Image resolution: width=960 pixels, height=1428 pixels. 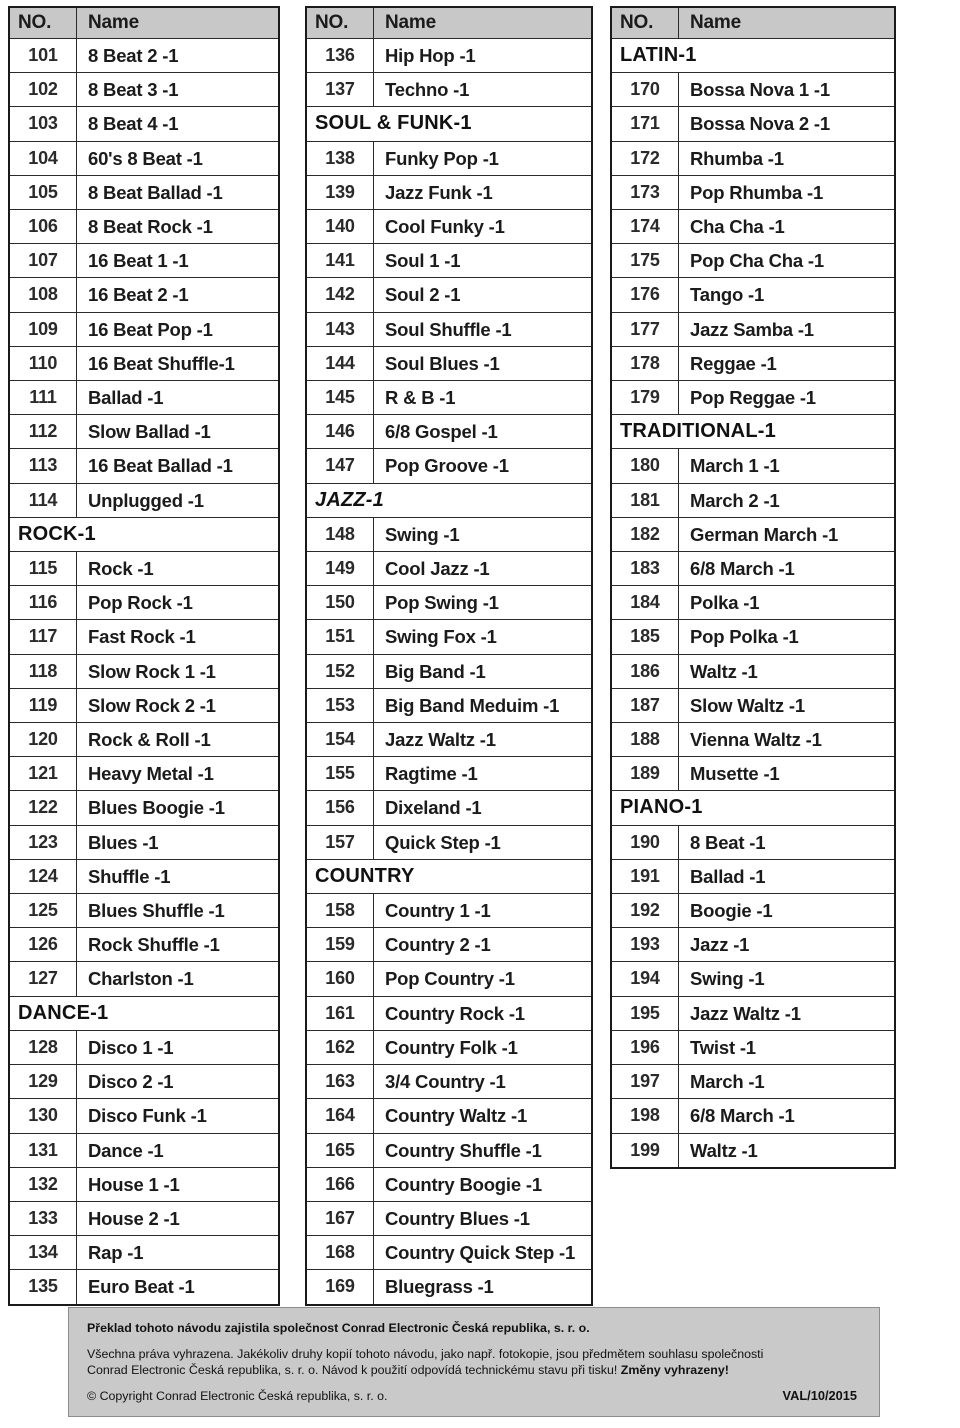 What do you see at coordinates (144, 432) in the screenshot?
I see `table-row: 112 Slow Ballad -1` at bounding box center [144, 432].